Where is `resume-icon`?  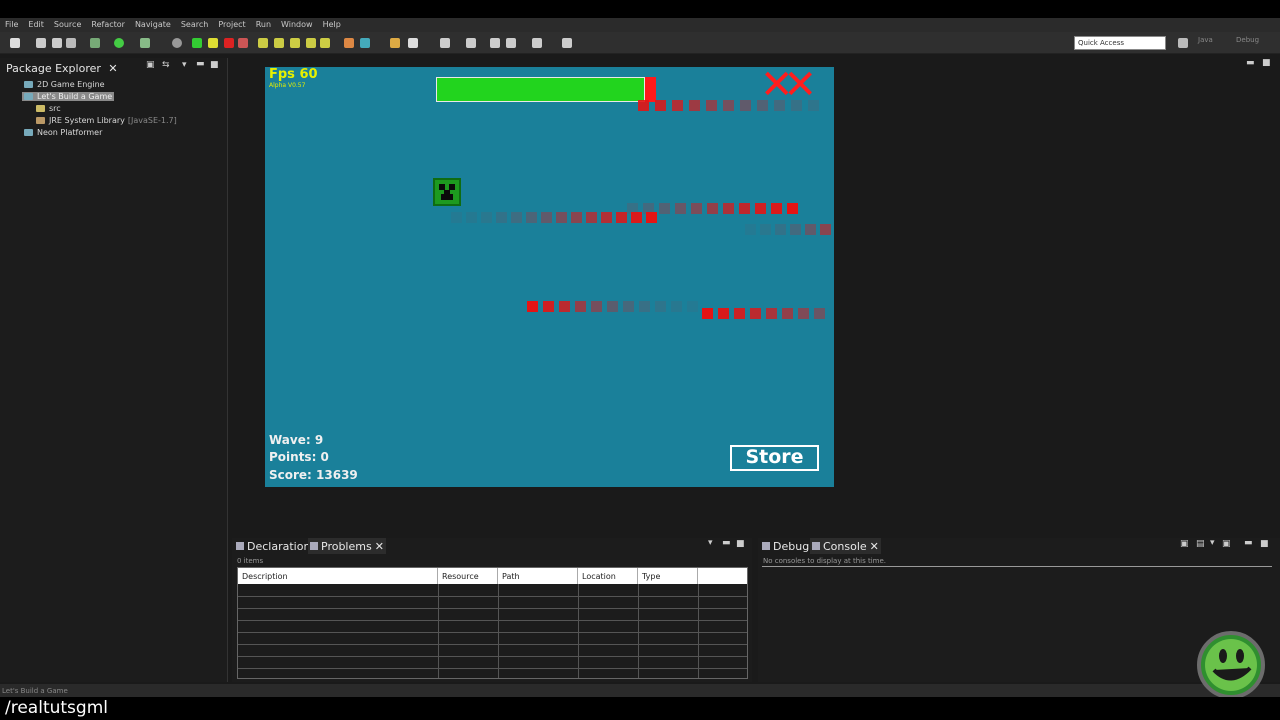
resume-icon is located at coordinates (197, 43).